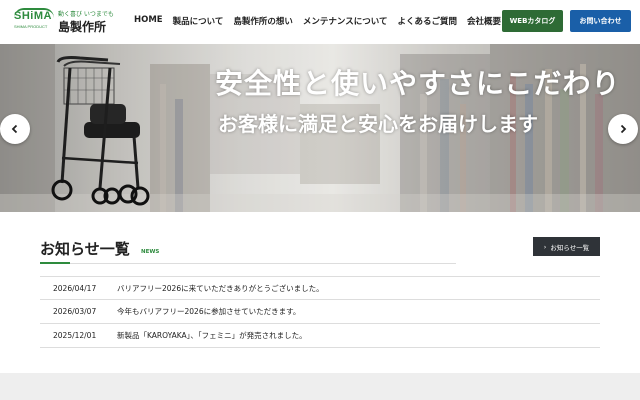 The width and height of the screenshot is (640, 400). Describe the element at coordinates (86, 14) in the screenshot. I see `logo-tagline: 動く喜び いつまでも` at that location.